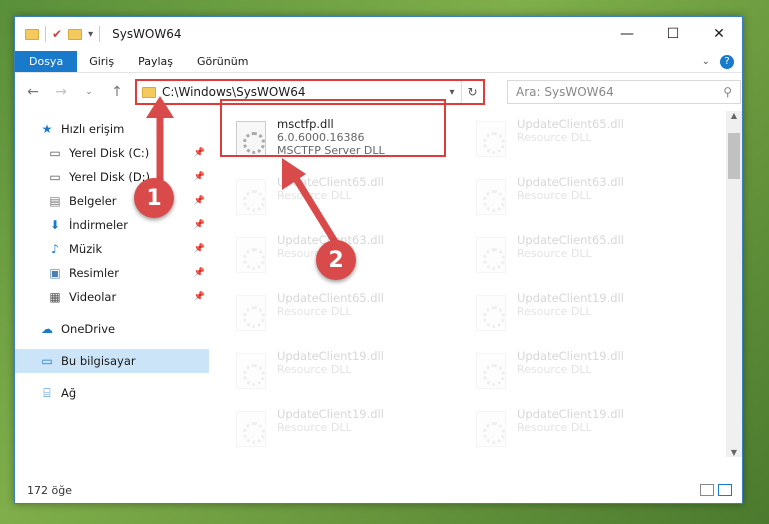 The height and width of the screenshot is (524, 769). What do you see at coordinates (316, 211) in the screenshot?
I see `arrow-to-file` at bounding box center [316, 211].